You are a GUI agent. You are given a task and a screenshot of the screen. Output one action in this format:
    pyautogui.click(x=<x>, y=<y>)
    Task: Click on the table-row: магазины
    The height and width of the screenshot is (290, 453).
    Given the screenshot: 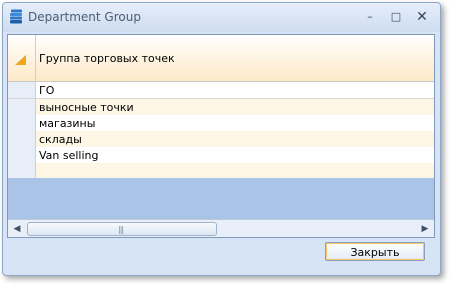 What is the action you would take?
    pyautogui.click(x=221, y=123)
    